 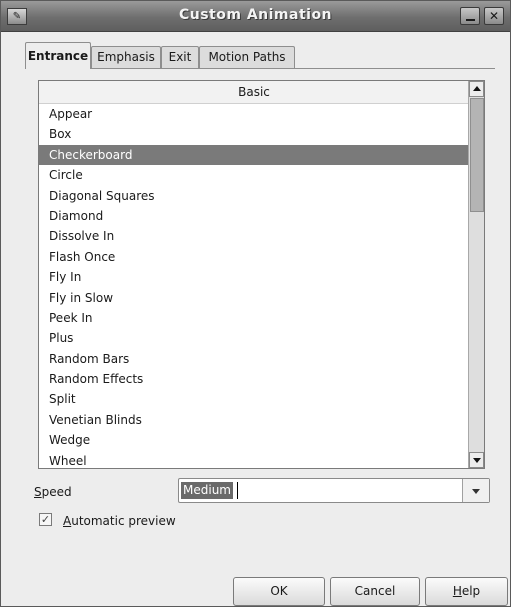 What do you see at coordinates (254, 155) in the screenshot?
I see `effect-list-item: Checkerboard` at bounding box center [254, 155].